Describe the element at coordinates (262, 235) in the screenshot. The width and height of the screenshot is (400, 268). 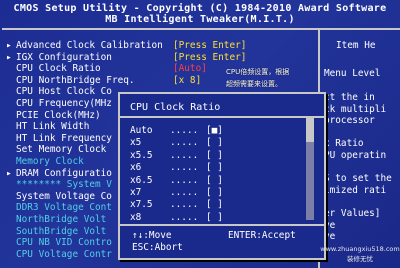
I see `accept-key-hint: ENTER:Accept` at that location.